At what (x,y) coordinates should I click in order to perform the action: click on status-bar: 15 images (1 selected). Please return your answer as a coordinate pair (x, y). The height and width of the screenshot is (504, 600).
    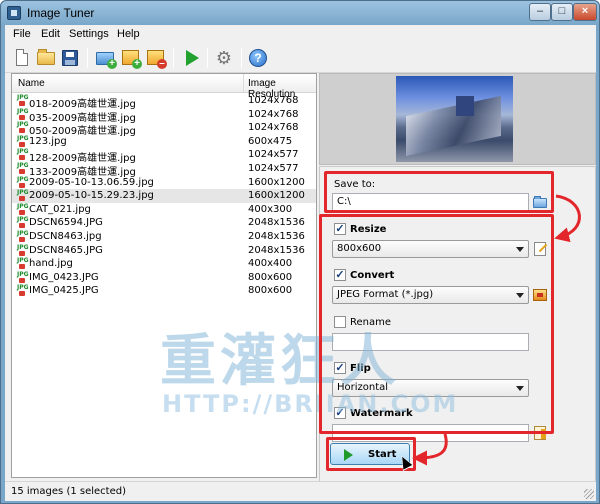
    Looking at the image, I should click on (300, 491).